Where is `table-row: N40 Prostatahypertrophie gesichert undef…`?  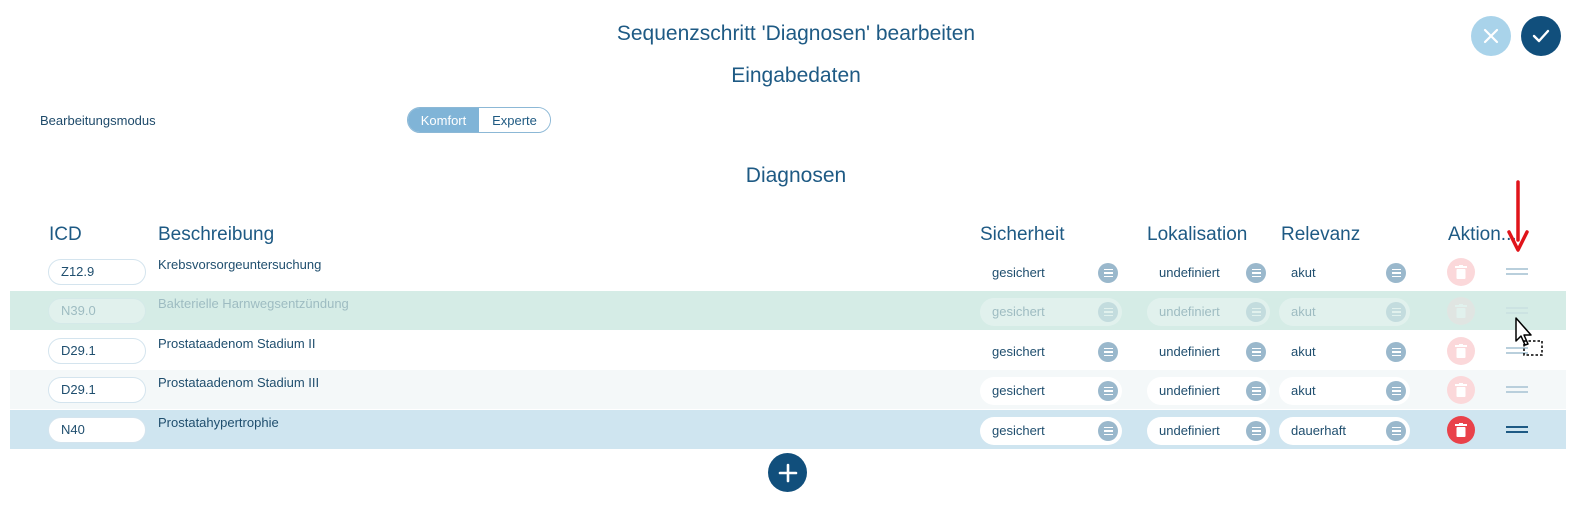
table-row: N40 Prostatahypertrophie gesichert undef… is located at coordinates (788, 429).